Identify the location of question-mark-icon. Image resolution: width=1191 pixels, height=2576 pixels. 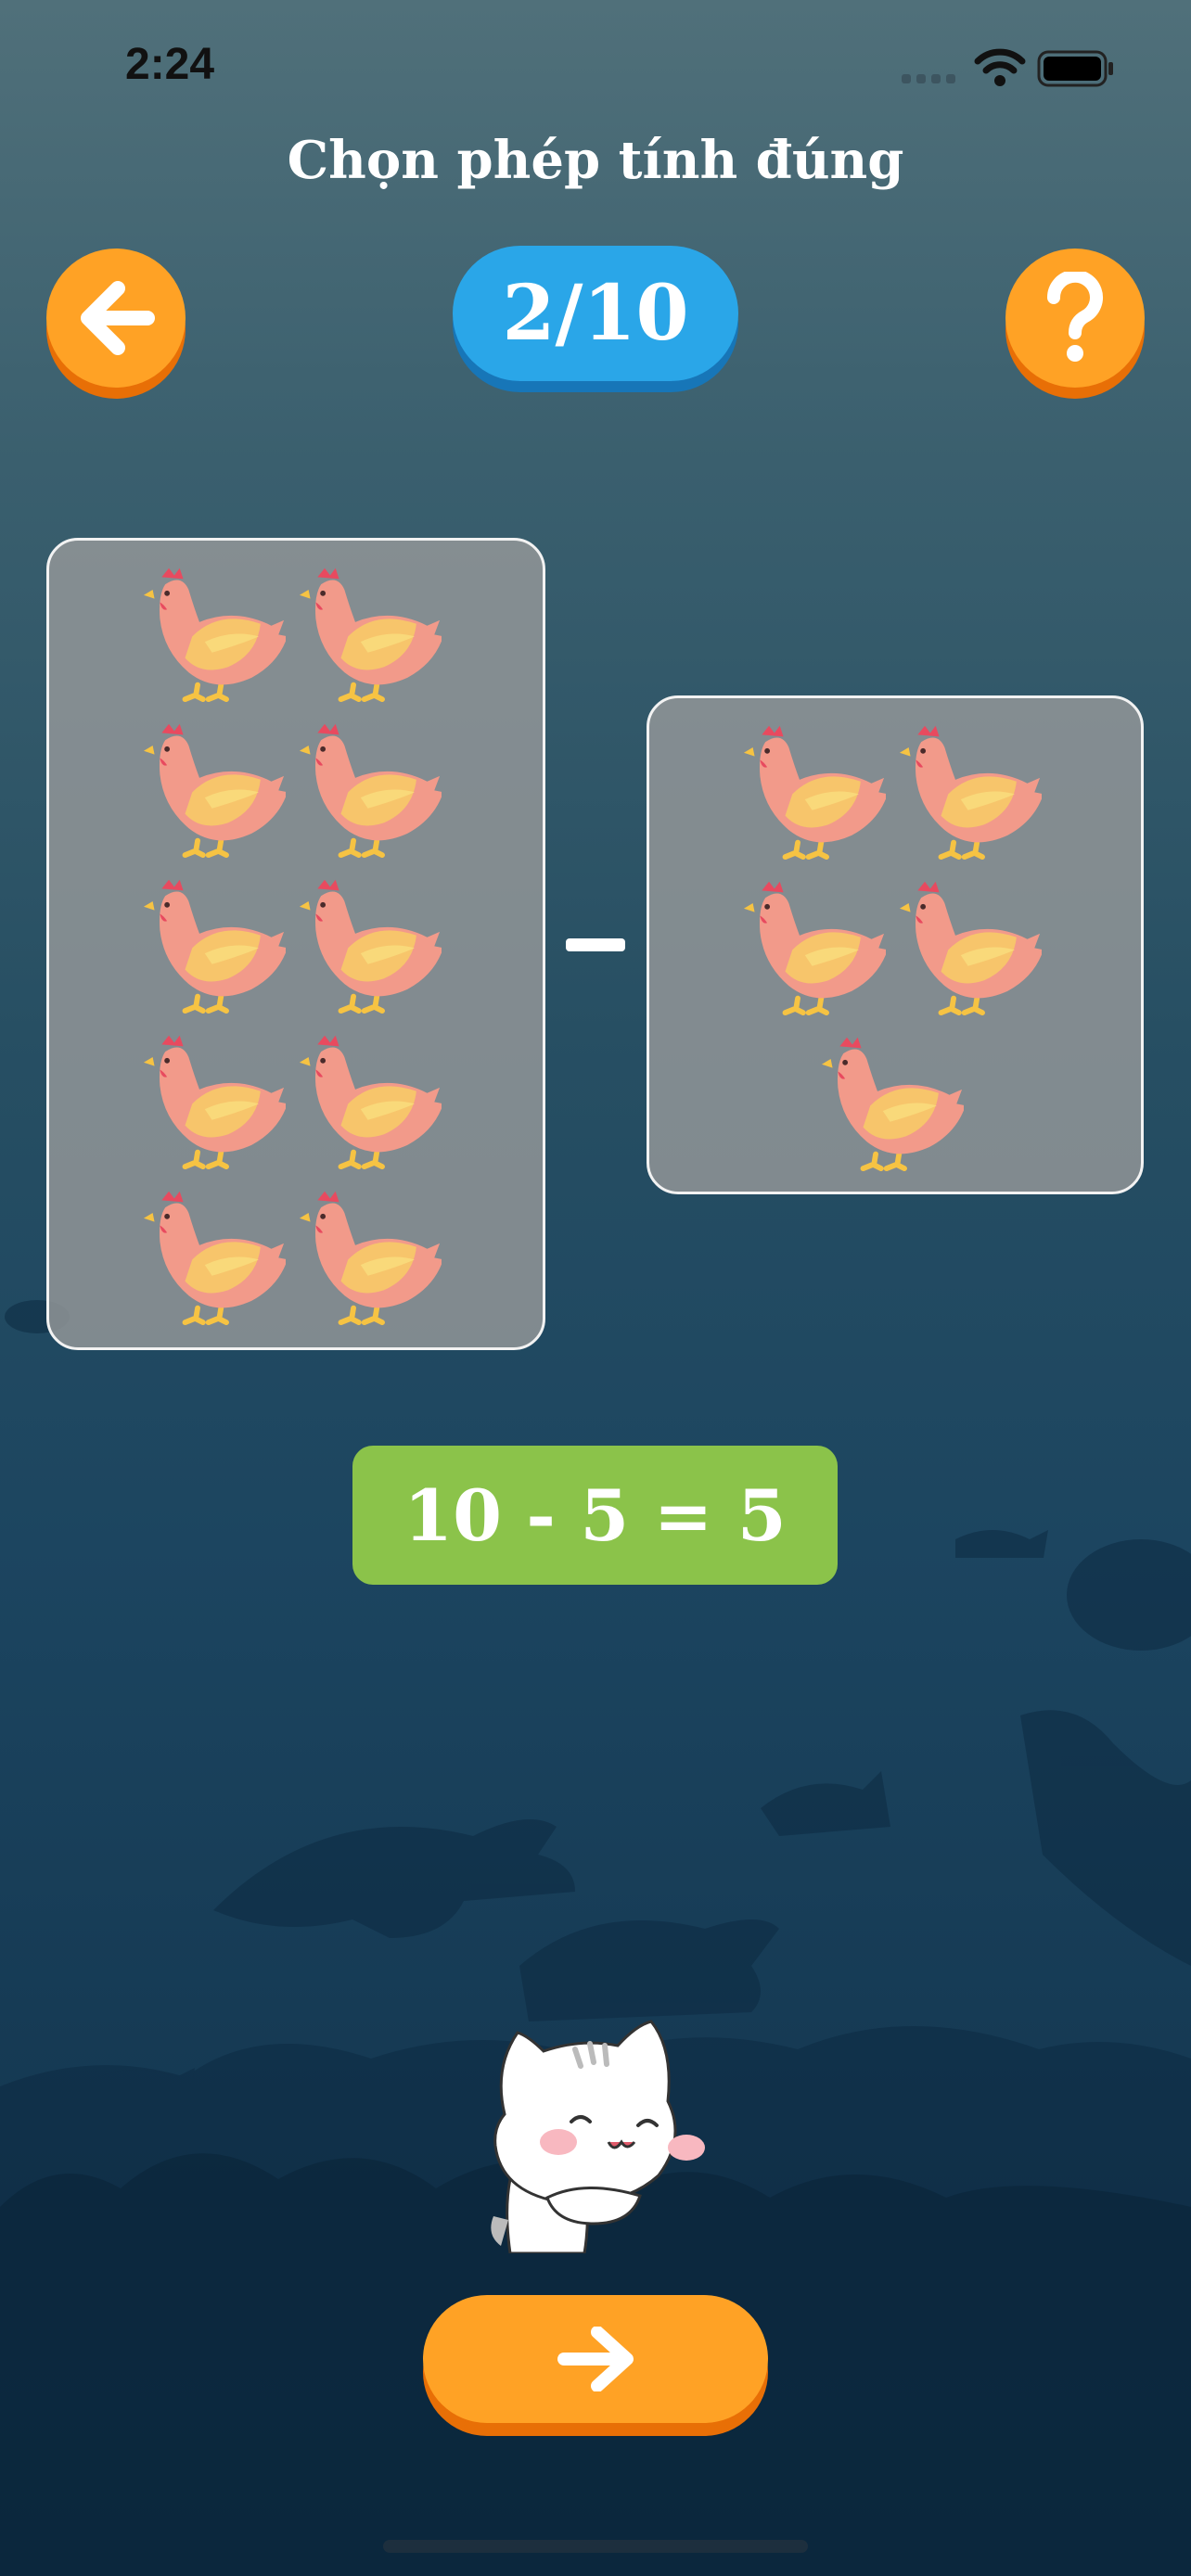
(1074, 317).